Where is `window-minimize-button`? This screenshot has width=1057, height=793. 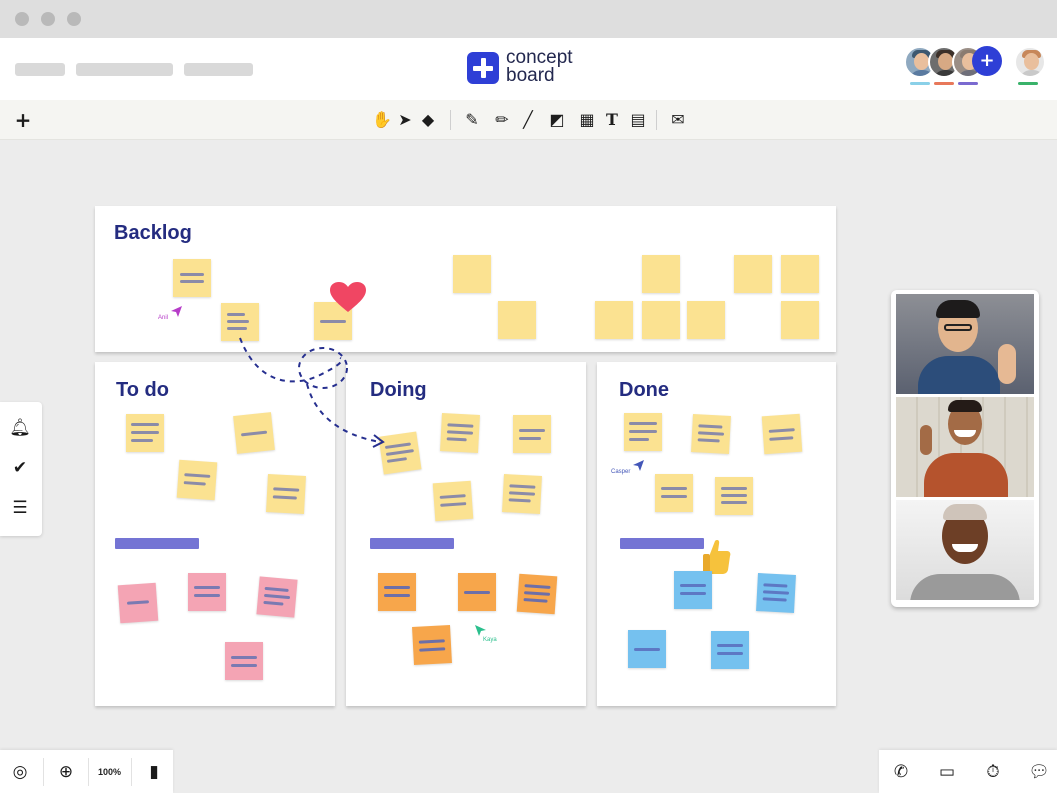
window-minimize-button is located at coordinates (48, 19).